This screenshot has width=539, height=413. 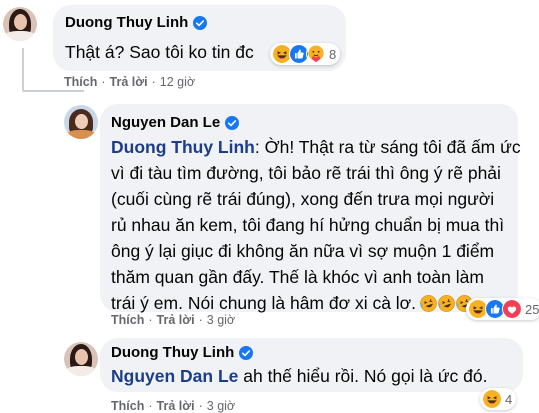 I want to click on love-icon, so click(x=512, y=309).